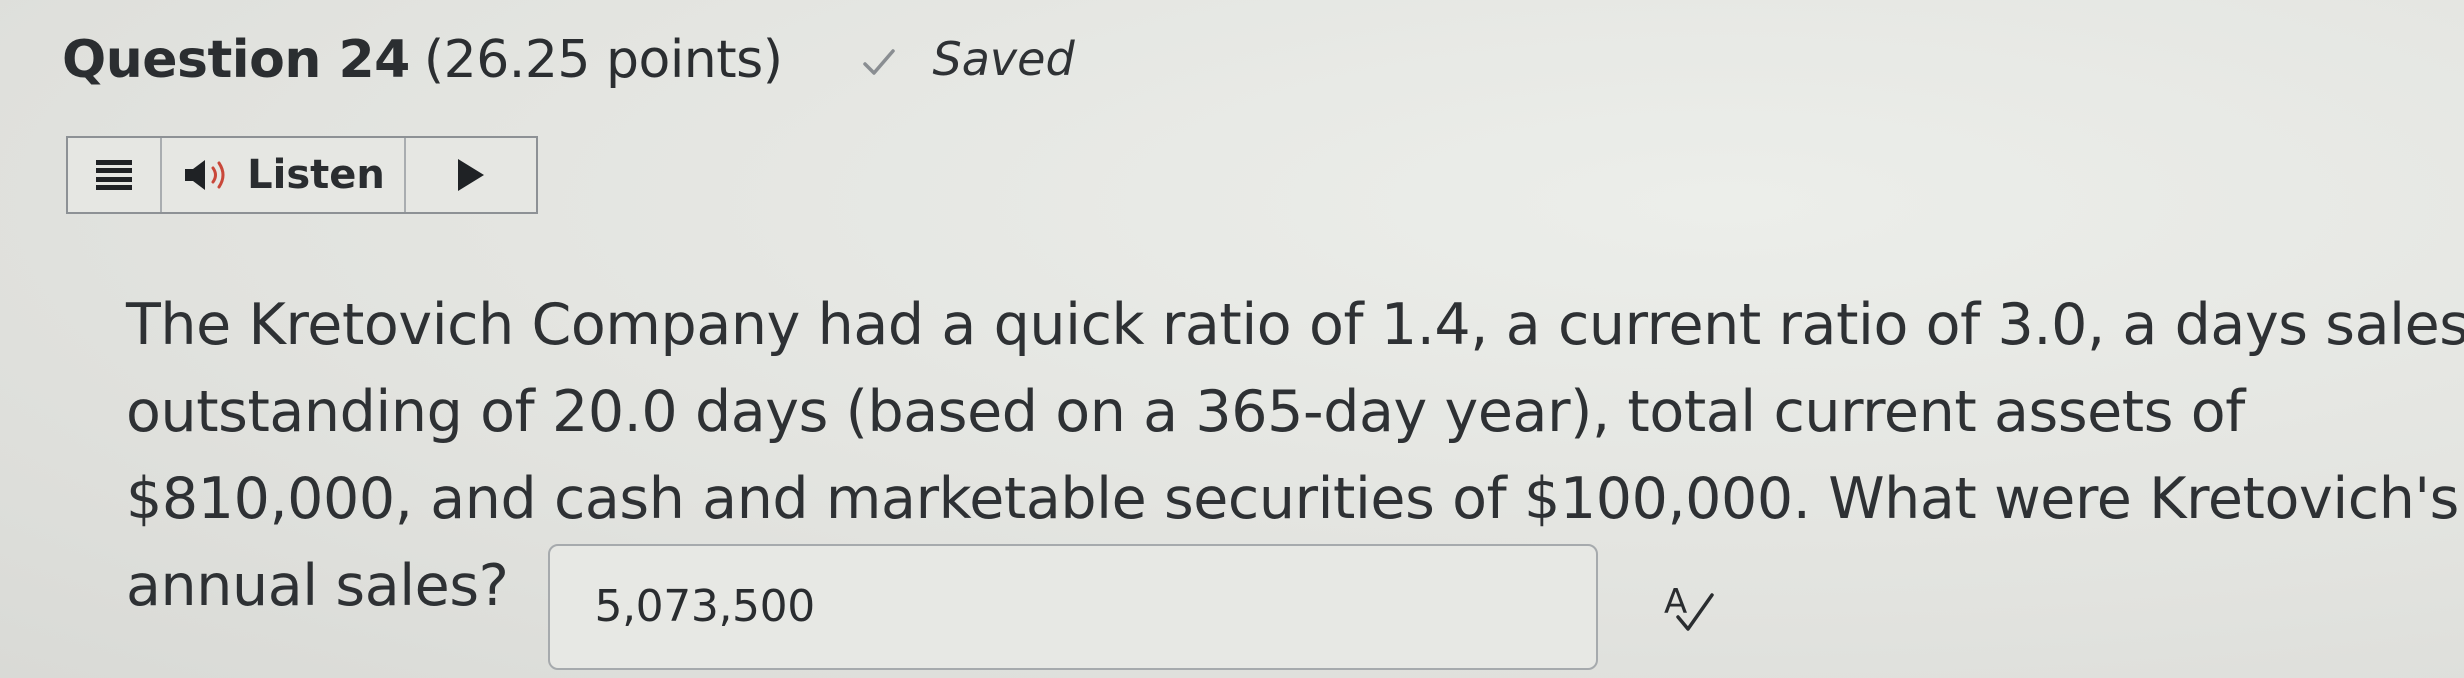 This screenshot has width=2464, height=678. I want to click on question-text-line-4: annual sales?, so click(317, 586).